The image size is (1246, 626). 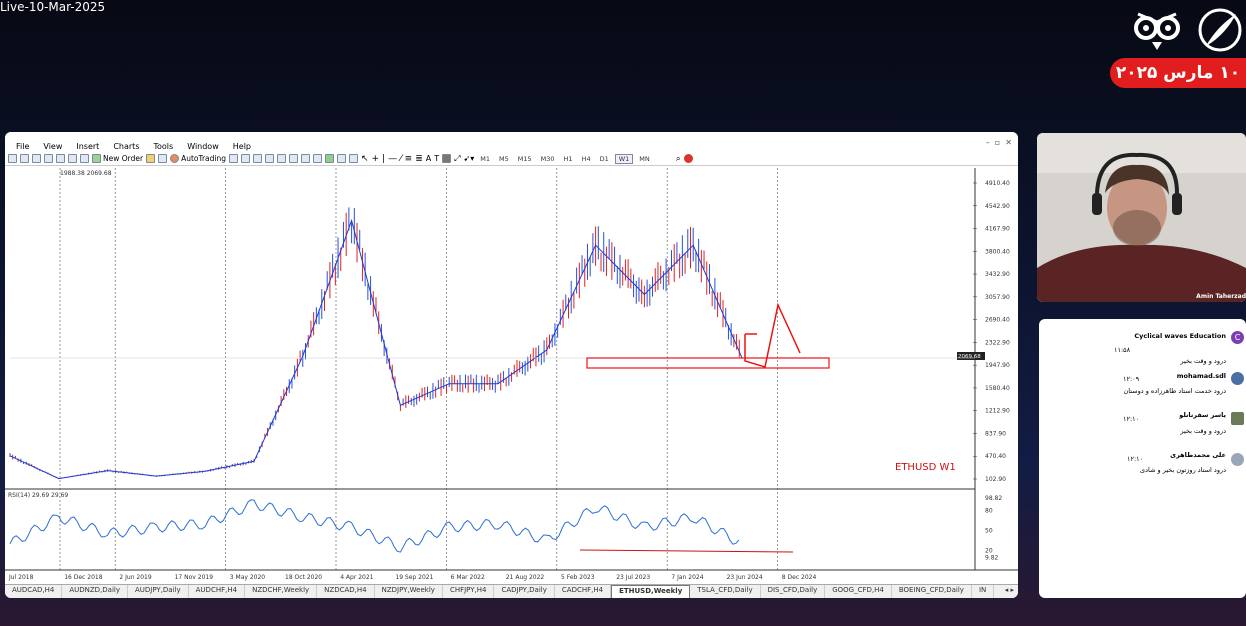 I want to click on symbol-label: ETHUSD W1, so click(x=925, y=467).